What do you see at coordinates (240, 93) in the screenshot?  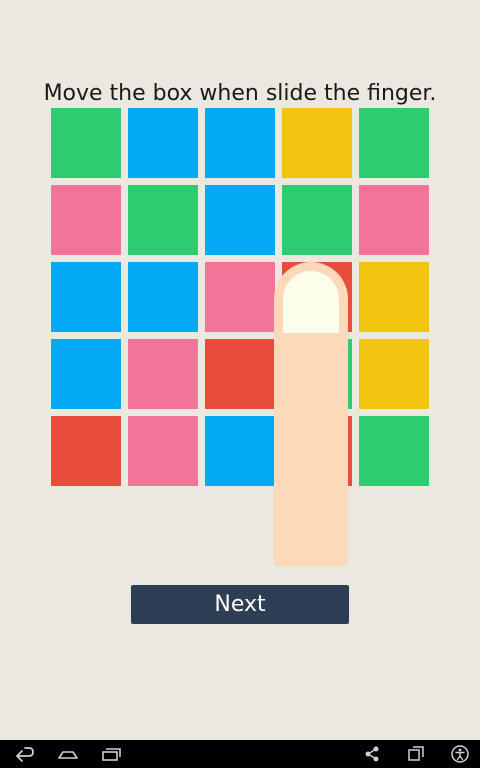 I see `instruction-text: Move the box when slide the finger.` at bounding box center [240, 93].